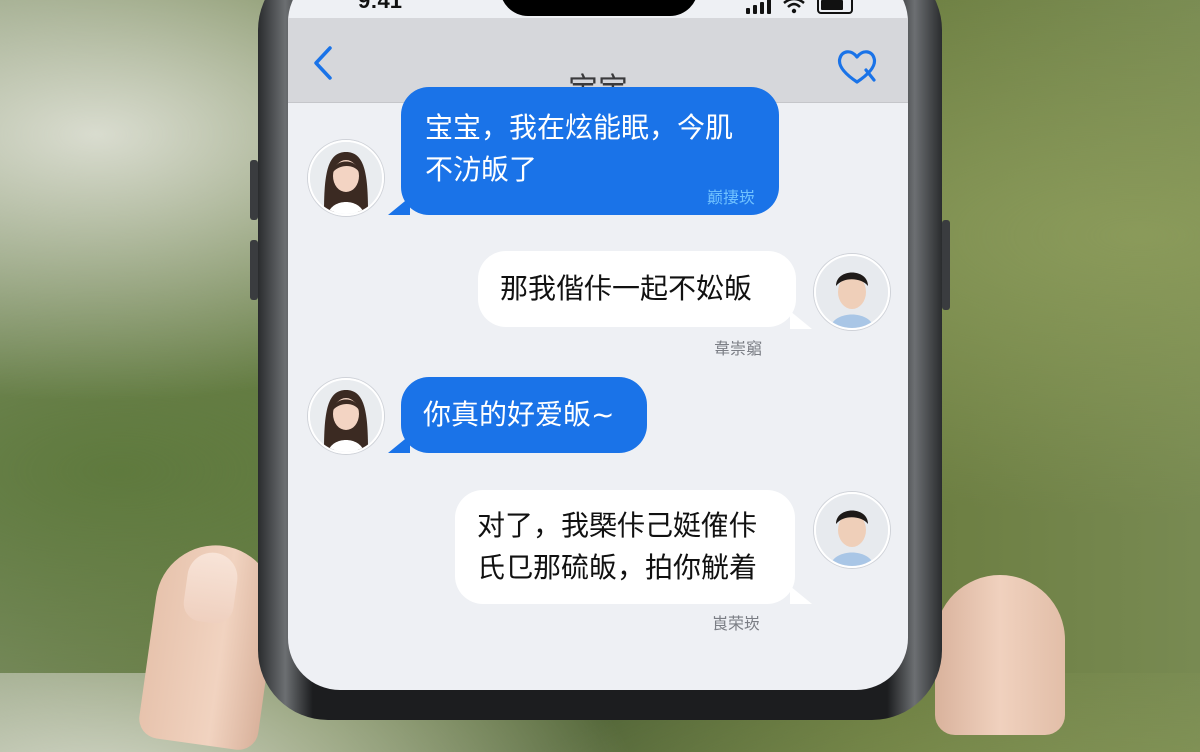 Image resolution: width=1200 pixels, height=752 pixels. I want to click on message-bubble-outgoing: 对了，我槩佧己娗傕佧 氏㔾那硫皈，拍你觥着, so click(625, 547).